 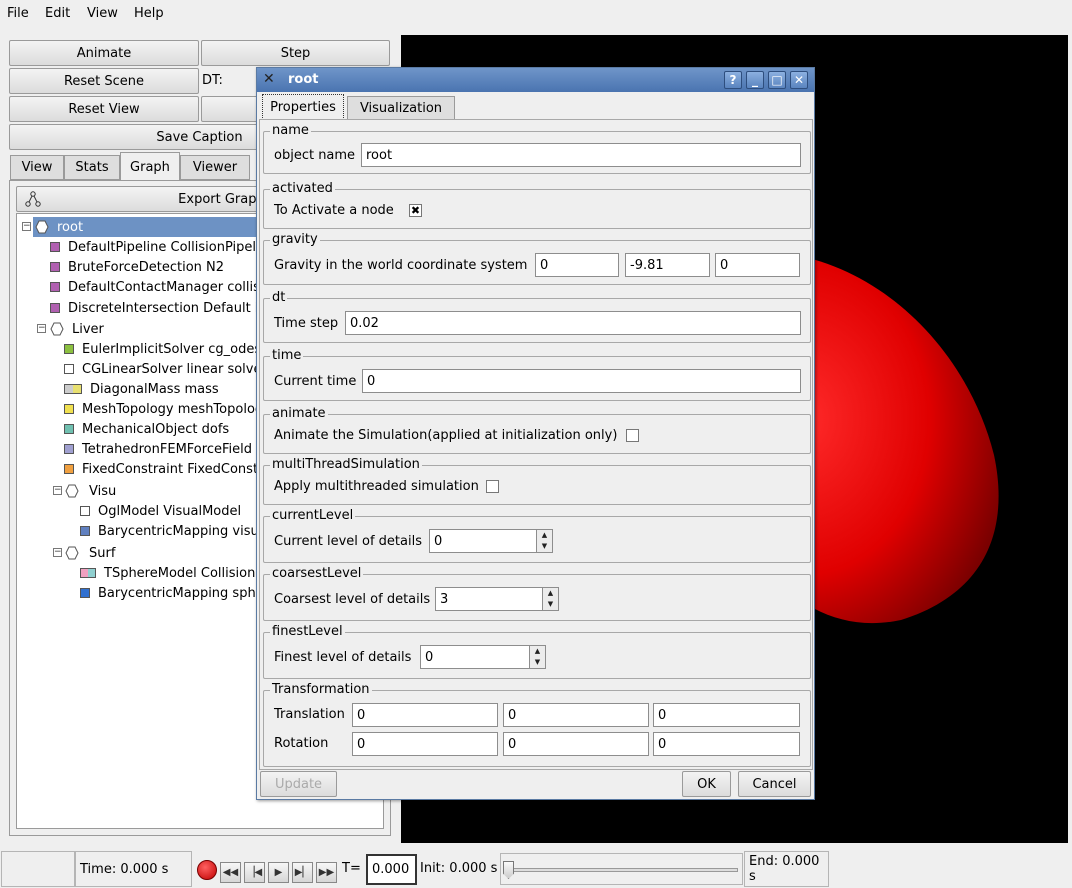 What do you see at coordinates (632, 435) in the screenshot?
I see `animate-checkbox` at bounding box center [632, 435].